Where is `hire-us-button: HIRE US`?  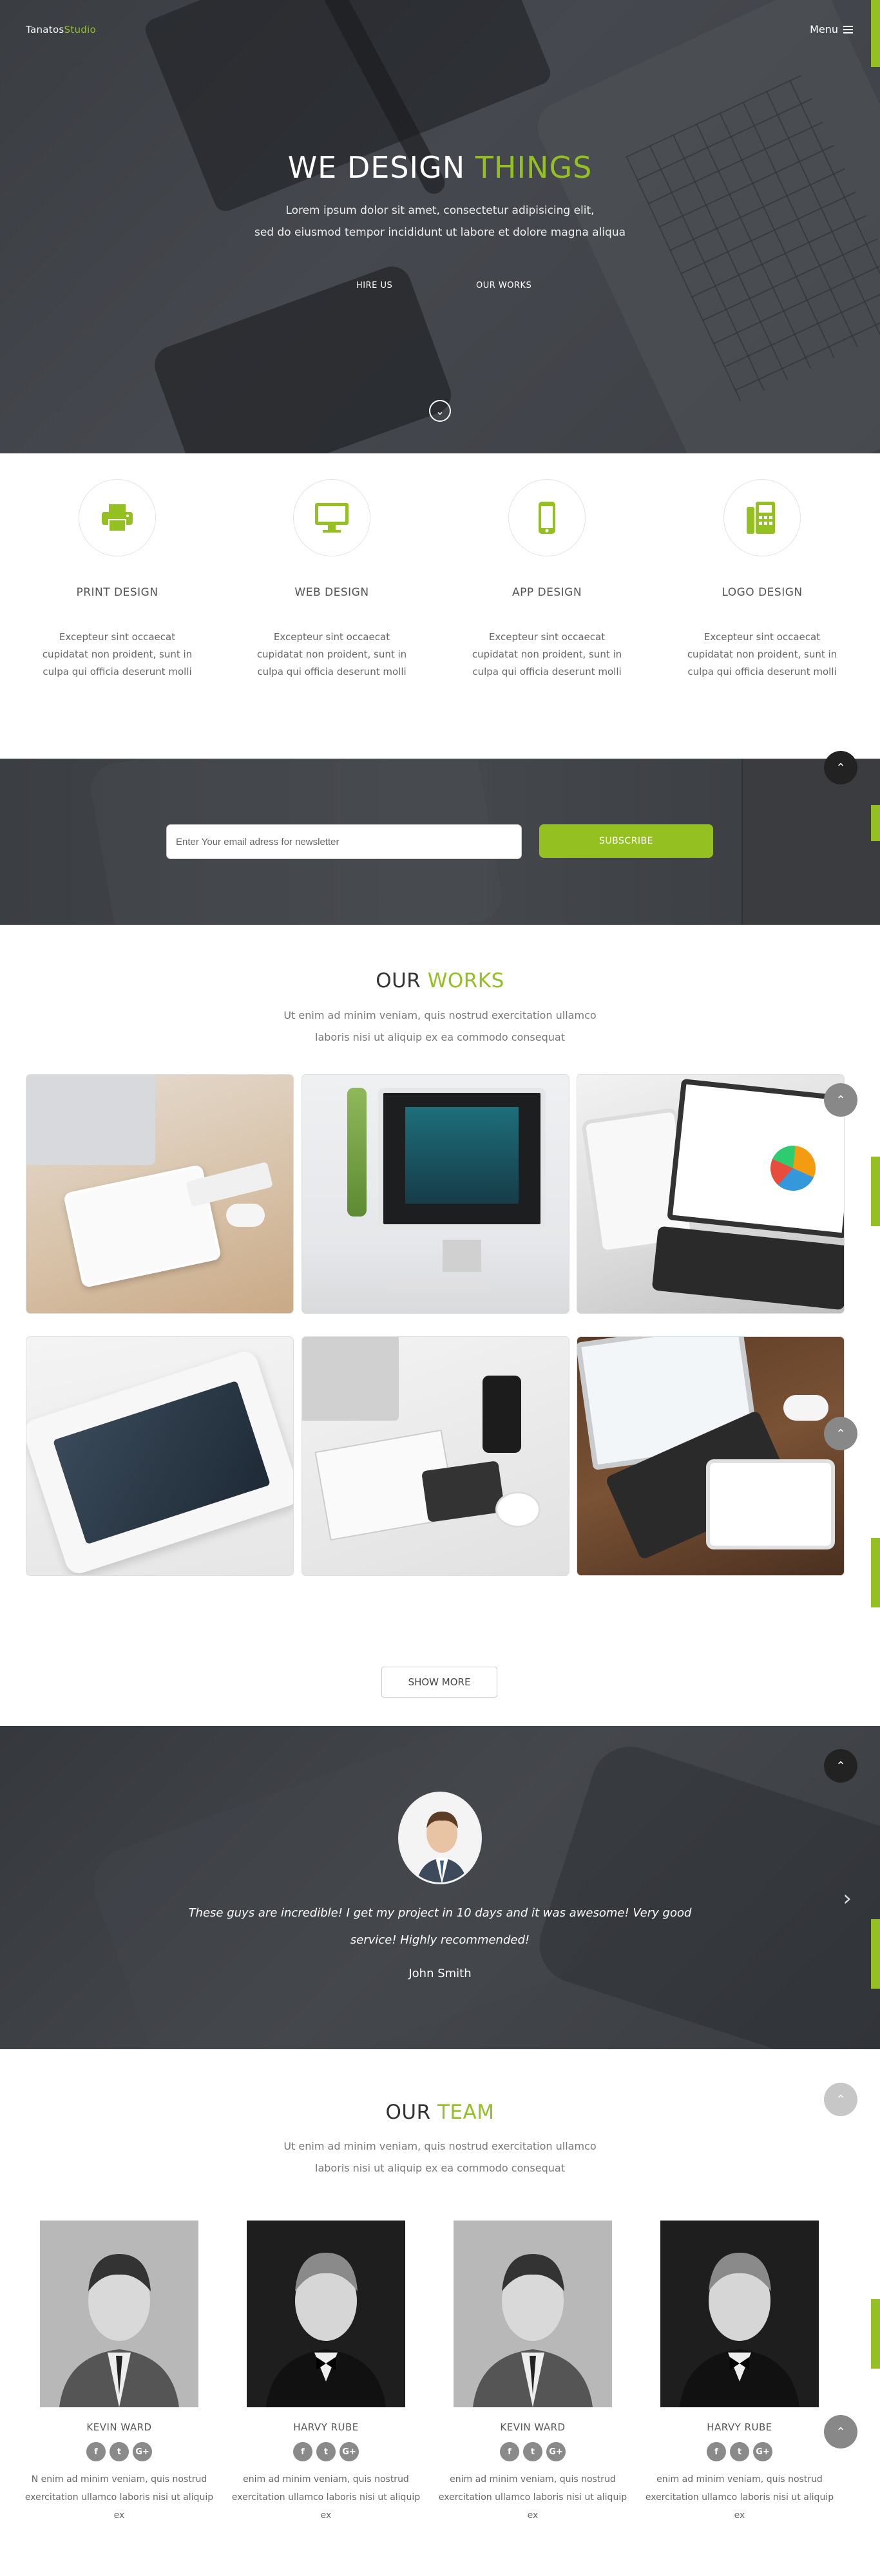 hire-us-button: HIRE US is located at coordinates (374, 285).